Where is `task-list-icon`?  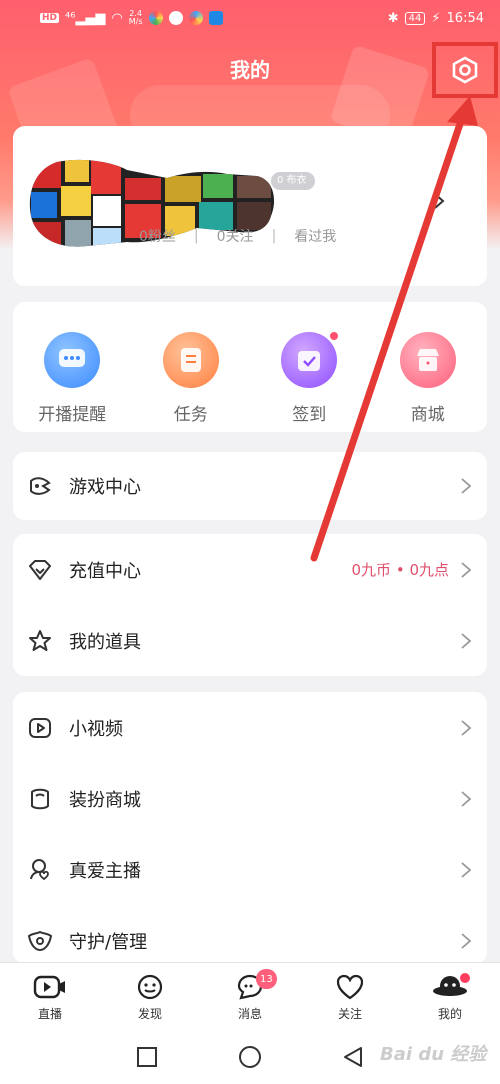 task-list-icon is located at coordinates (190, 360).